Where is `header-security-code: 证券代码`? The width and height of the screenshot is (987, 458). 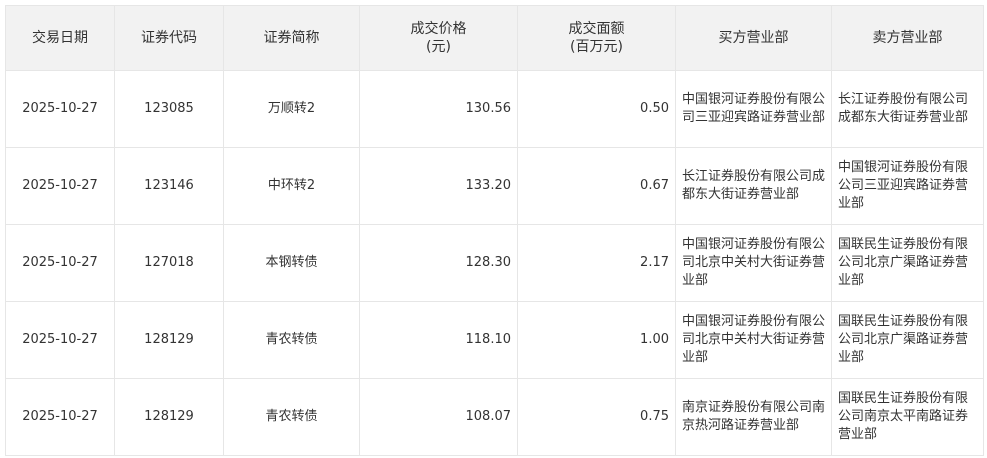 header-security-code: 证券代码 is located at coordinates (169, 38).